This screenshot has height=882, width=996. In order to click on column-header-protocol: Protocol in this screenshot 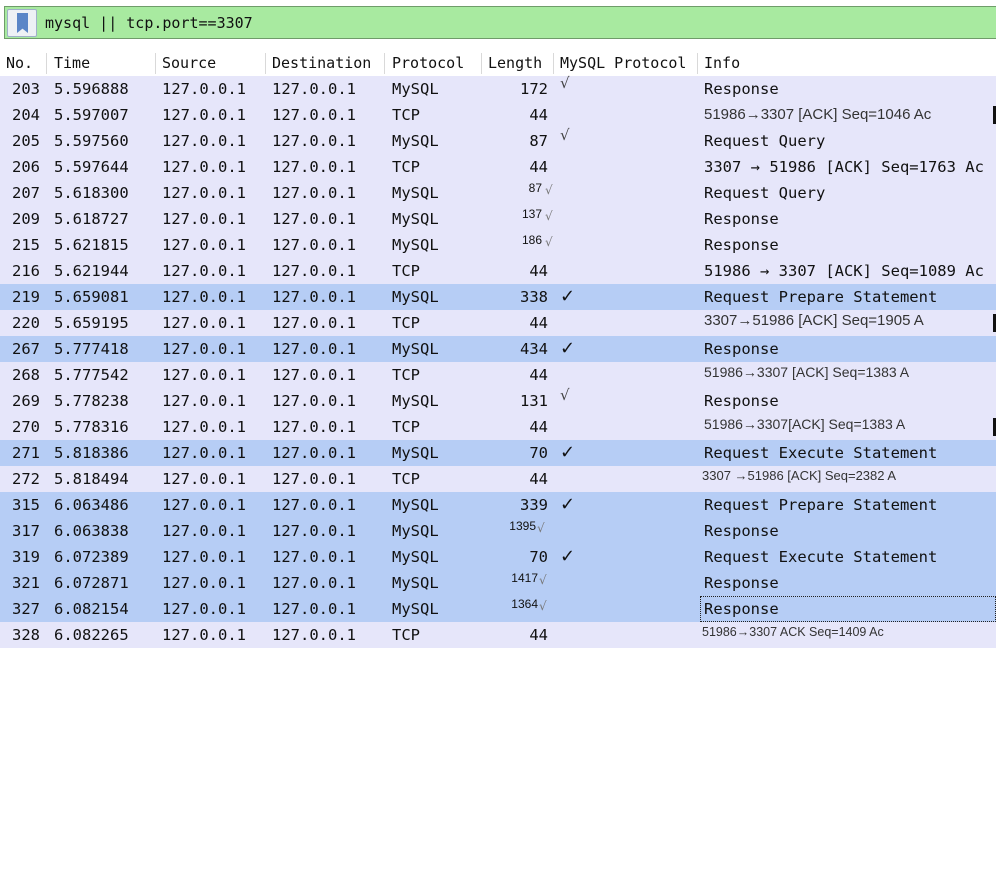, I will do `click(428, 63)`.